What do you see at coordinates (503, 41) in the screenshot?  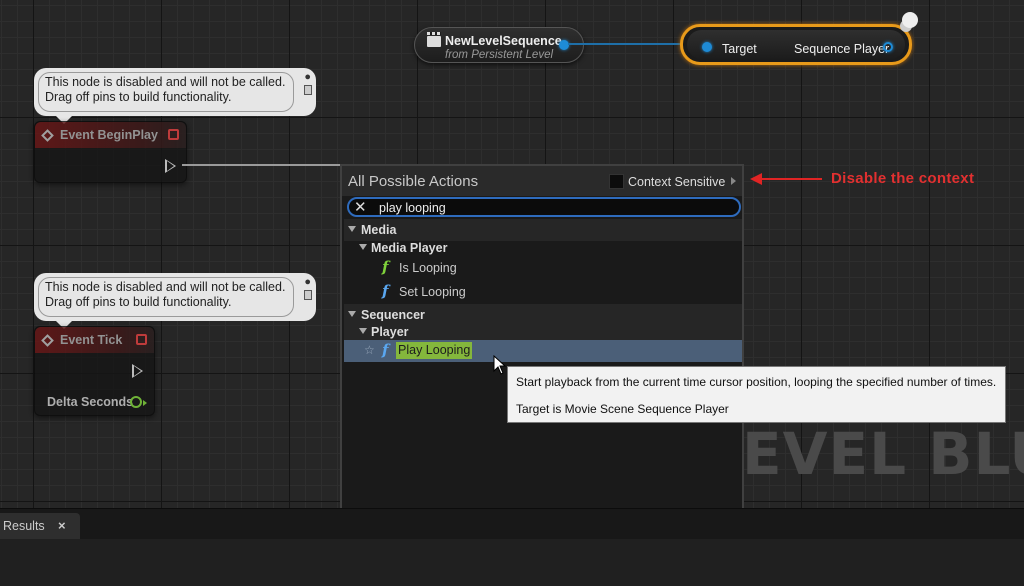 I see `sequence-node-title: NewLevelSequence` at bounding box center [503, 41].